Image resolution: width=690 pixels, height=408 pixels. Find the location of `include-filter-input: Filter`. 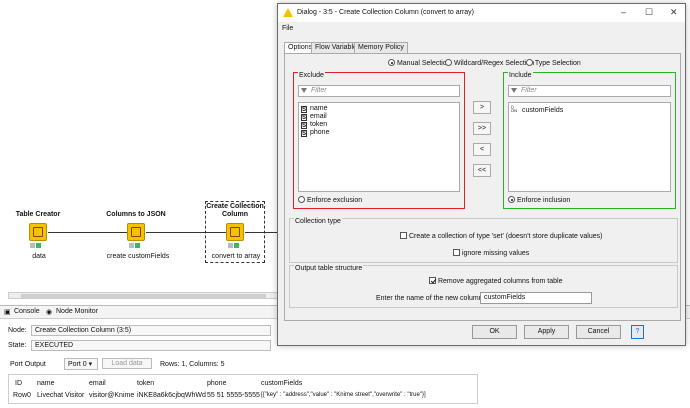

include-filter-input: Filter is located at coordinates (589, 91).